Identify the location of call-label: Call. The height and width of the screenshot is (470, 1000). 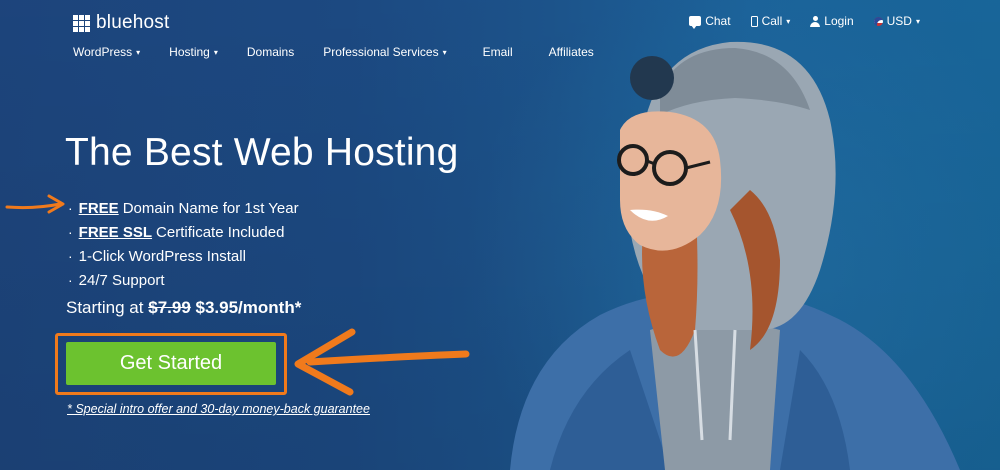
(772, 21).